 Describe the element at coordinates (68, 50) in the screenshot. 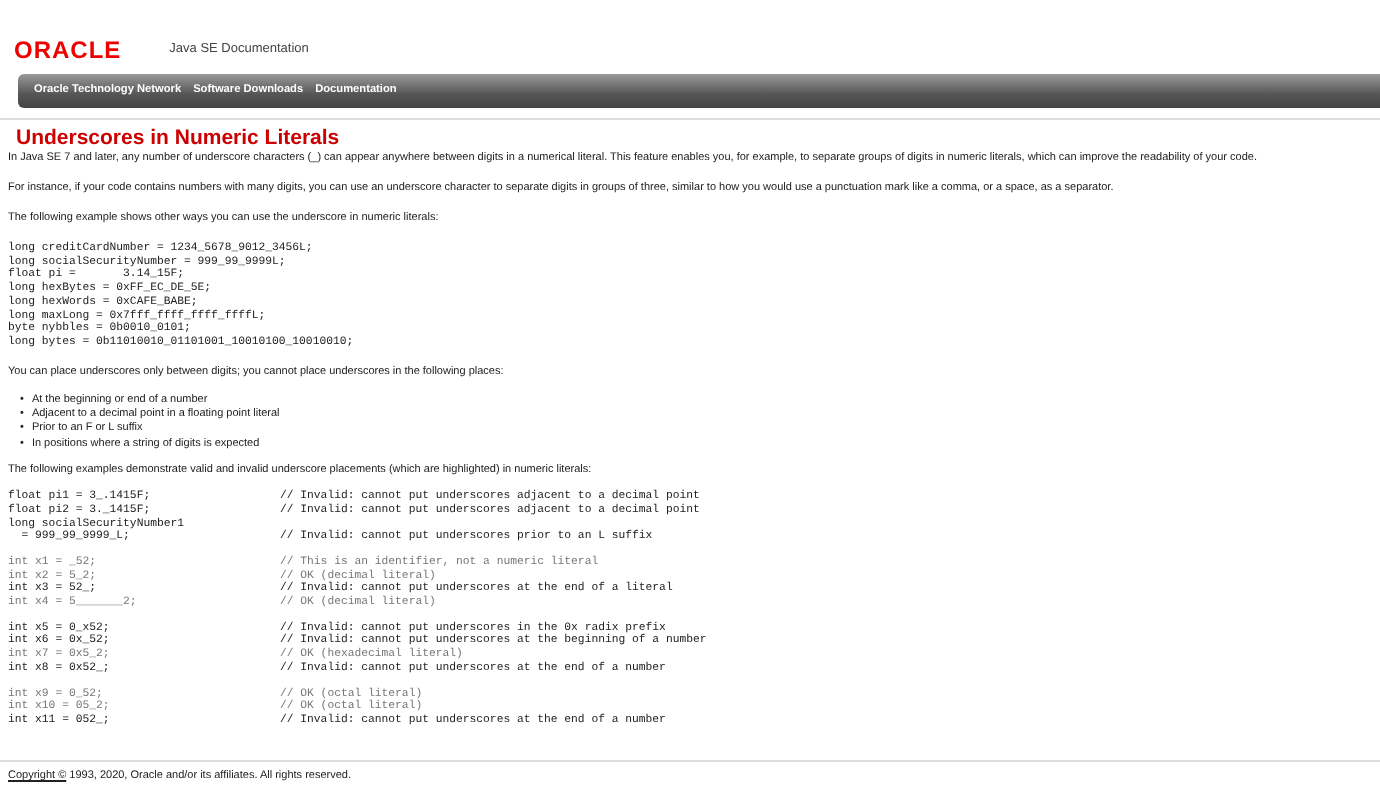

I see `oracle-logo: ORACLE` at that location.